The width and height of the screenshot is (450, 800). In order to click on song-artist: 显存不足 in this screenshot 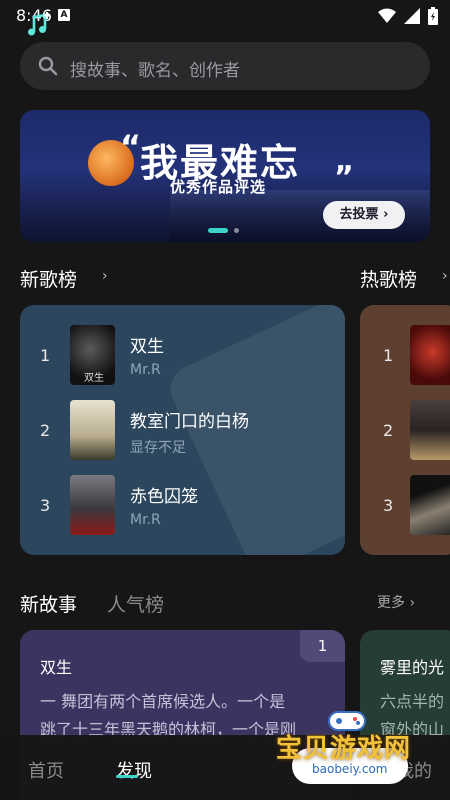, I will do `click(158, 448)`.